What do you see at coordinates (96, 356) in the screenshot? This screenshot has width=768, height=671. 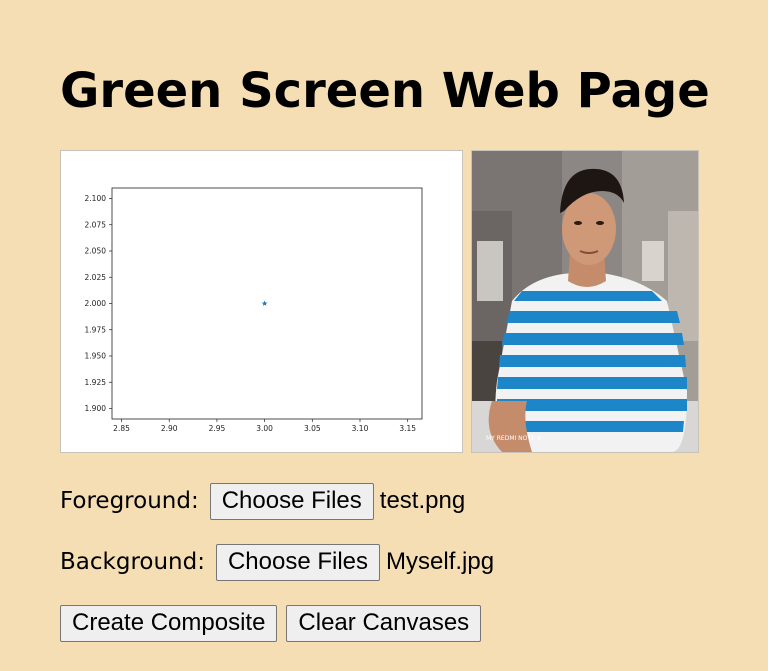 I see `y-tick-label: 1.950` at bounding box center [96, 356].